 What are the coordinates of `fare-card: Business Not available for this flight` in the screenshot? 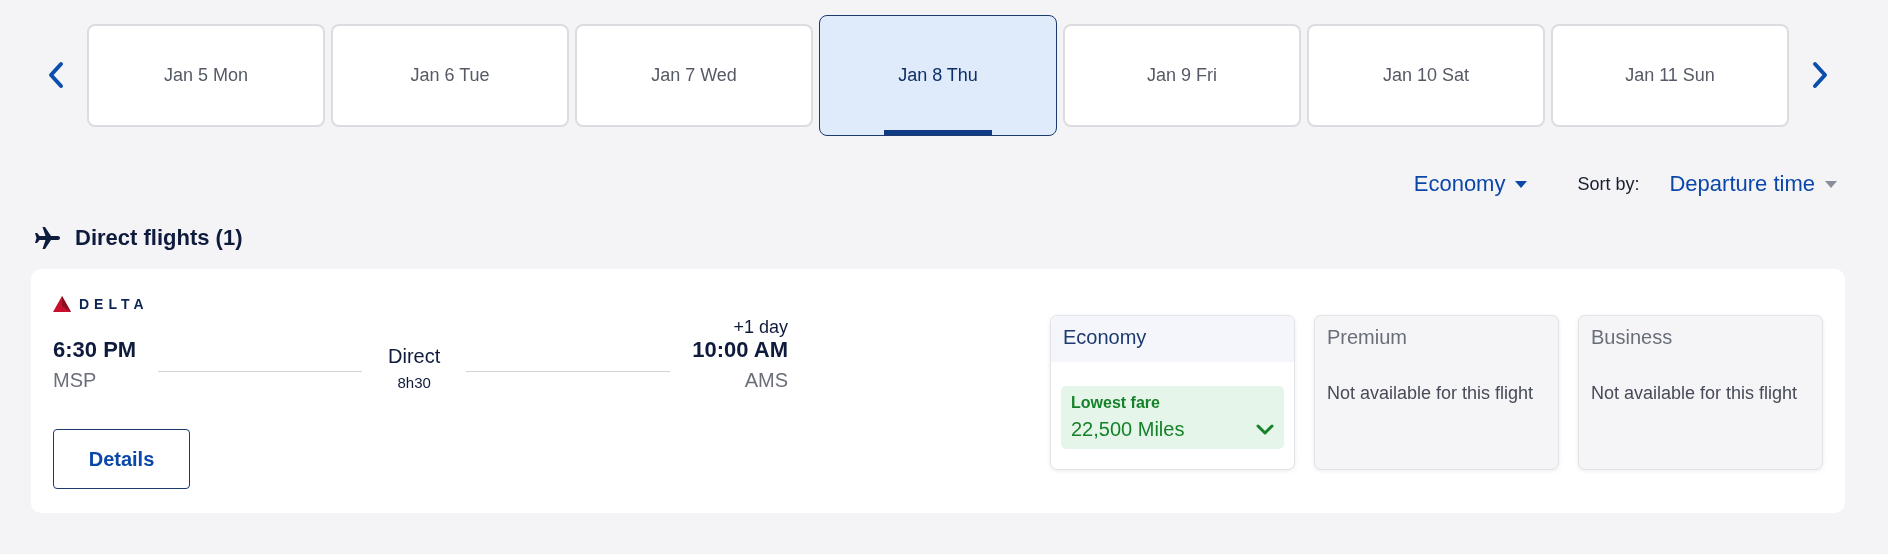 It's located at (1700, 392).